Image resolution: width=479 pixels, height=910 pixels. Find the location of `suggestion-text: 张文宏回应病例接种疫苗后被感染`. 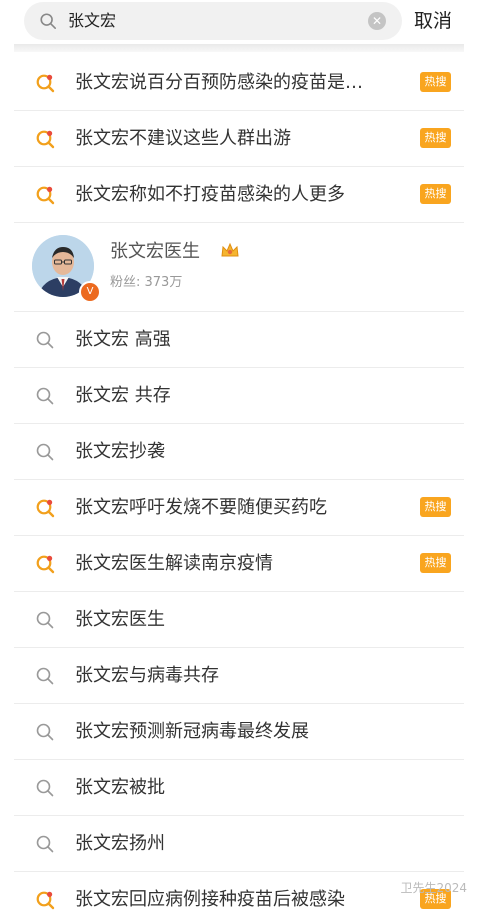

suggestion-text: 张文宏回应病例接种疫苗后被感染 is located at coordinates (210, 899).